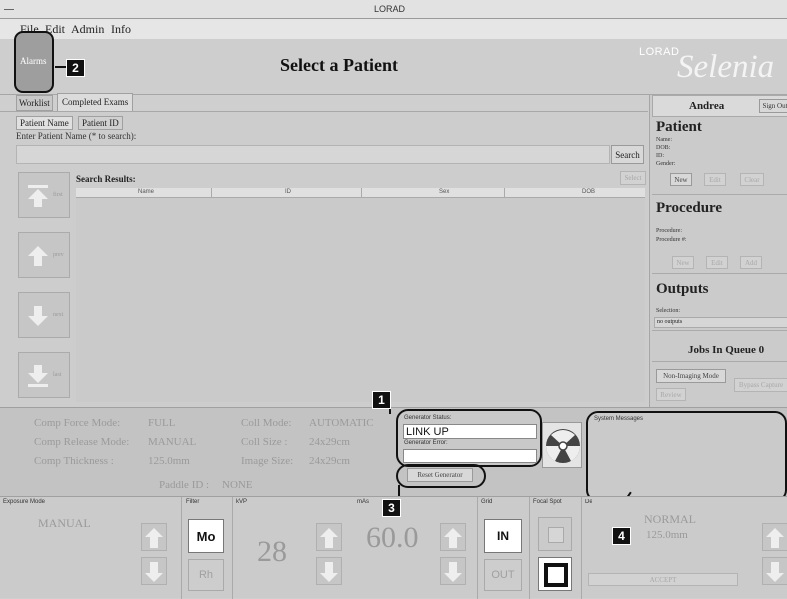  What do you see at coordinates (288, 192) in the screenshot?
I see `col-id: ID` at bounding box center [288, 192].